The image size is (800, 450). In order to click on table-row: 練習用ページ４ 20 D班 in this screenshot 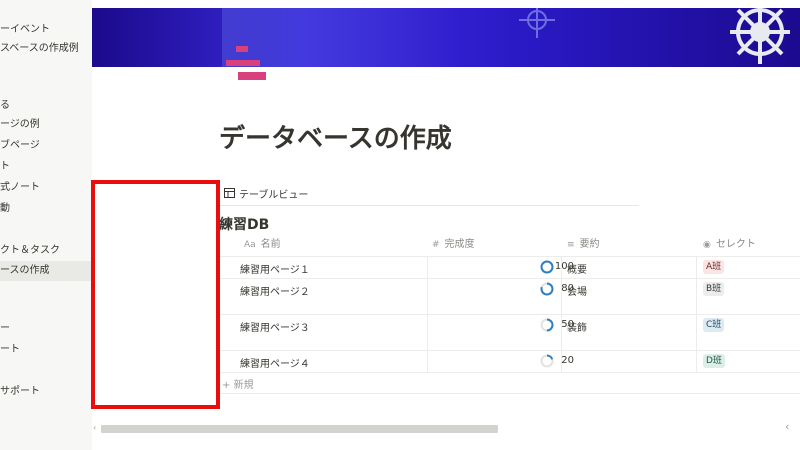, I will do `click(509, 361)`.